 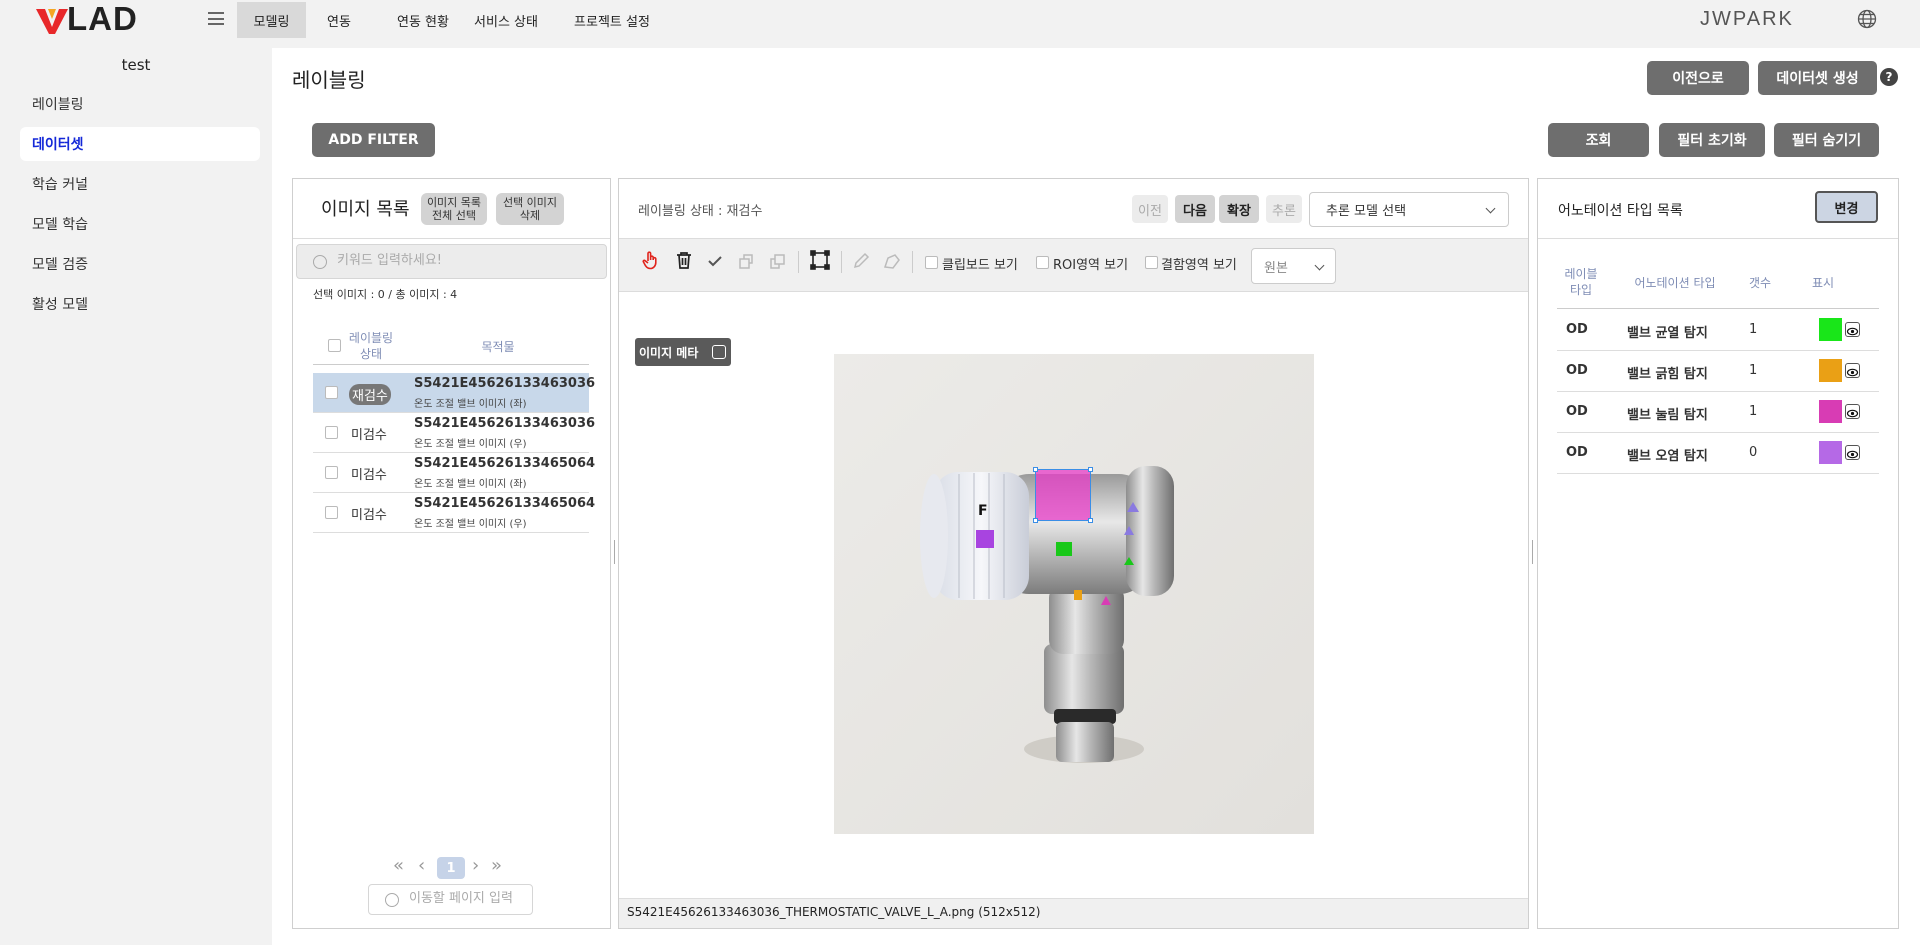 What do you see at coordinates (651, 260) in the screenshot?
I see `hand-tool-icon` at bounding box center [651, 260].